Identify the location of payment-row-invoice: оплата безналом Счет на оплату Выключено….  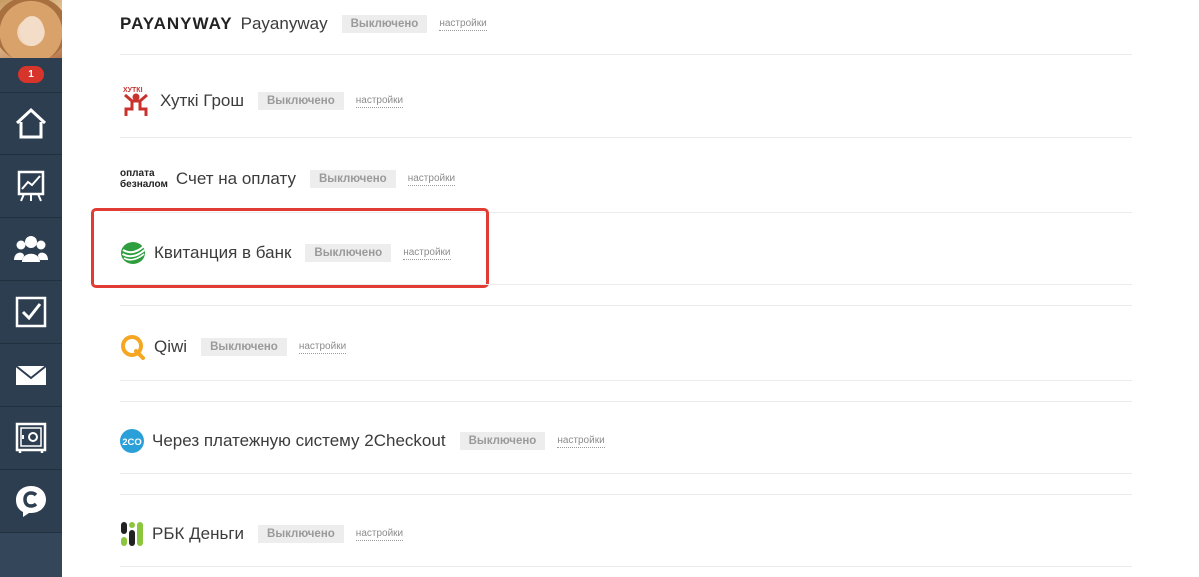
(626, 179).